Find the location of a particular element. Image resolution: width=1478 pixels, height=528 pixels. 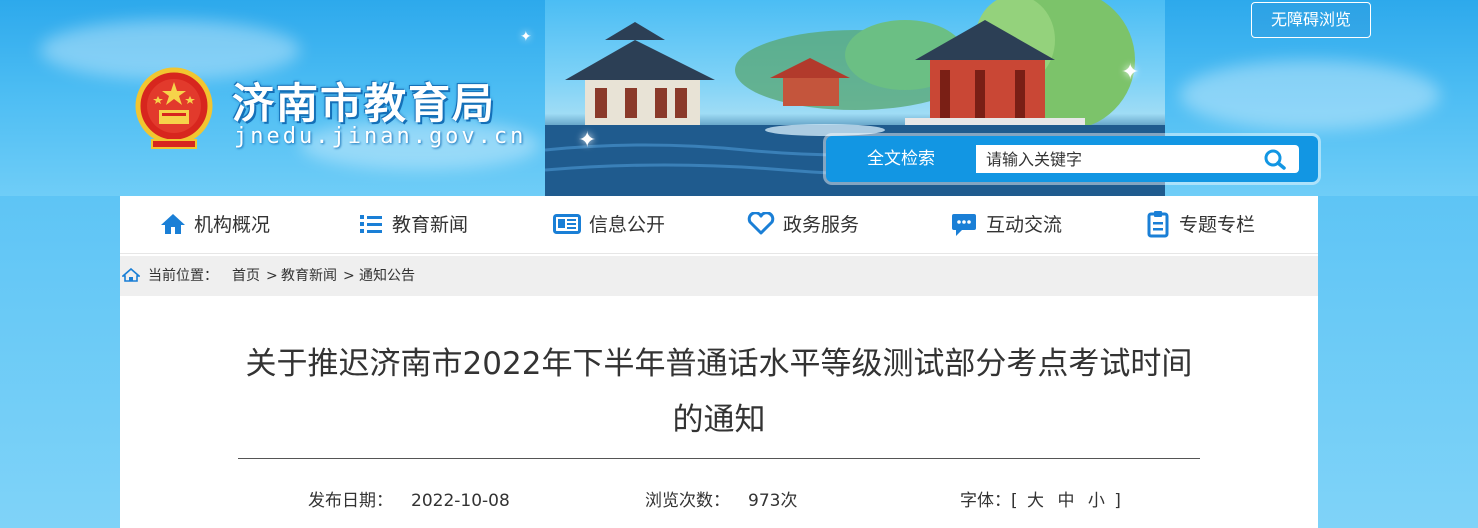

view-count-value: 973次 is located at coordinates (773, 501).